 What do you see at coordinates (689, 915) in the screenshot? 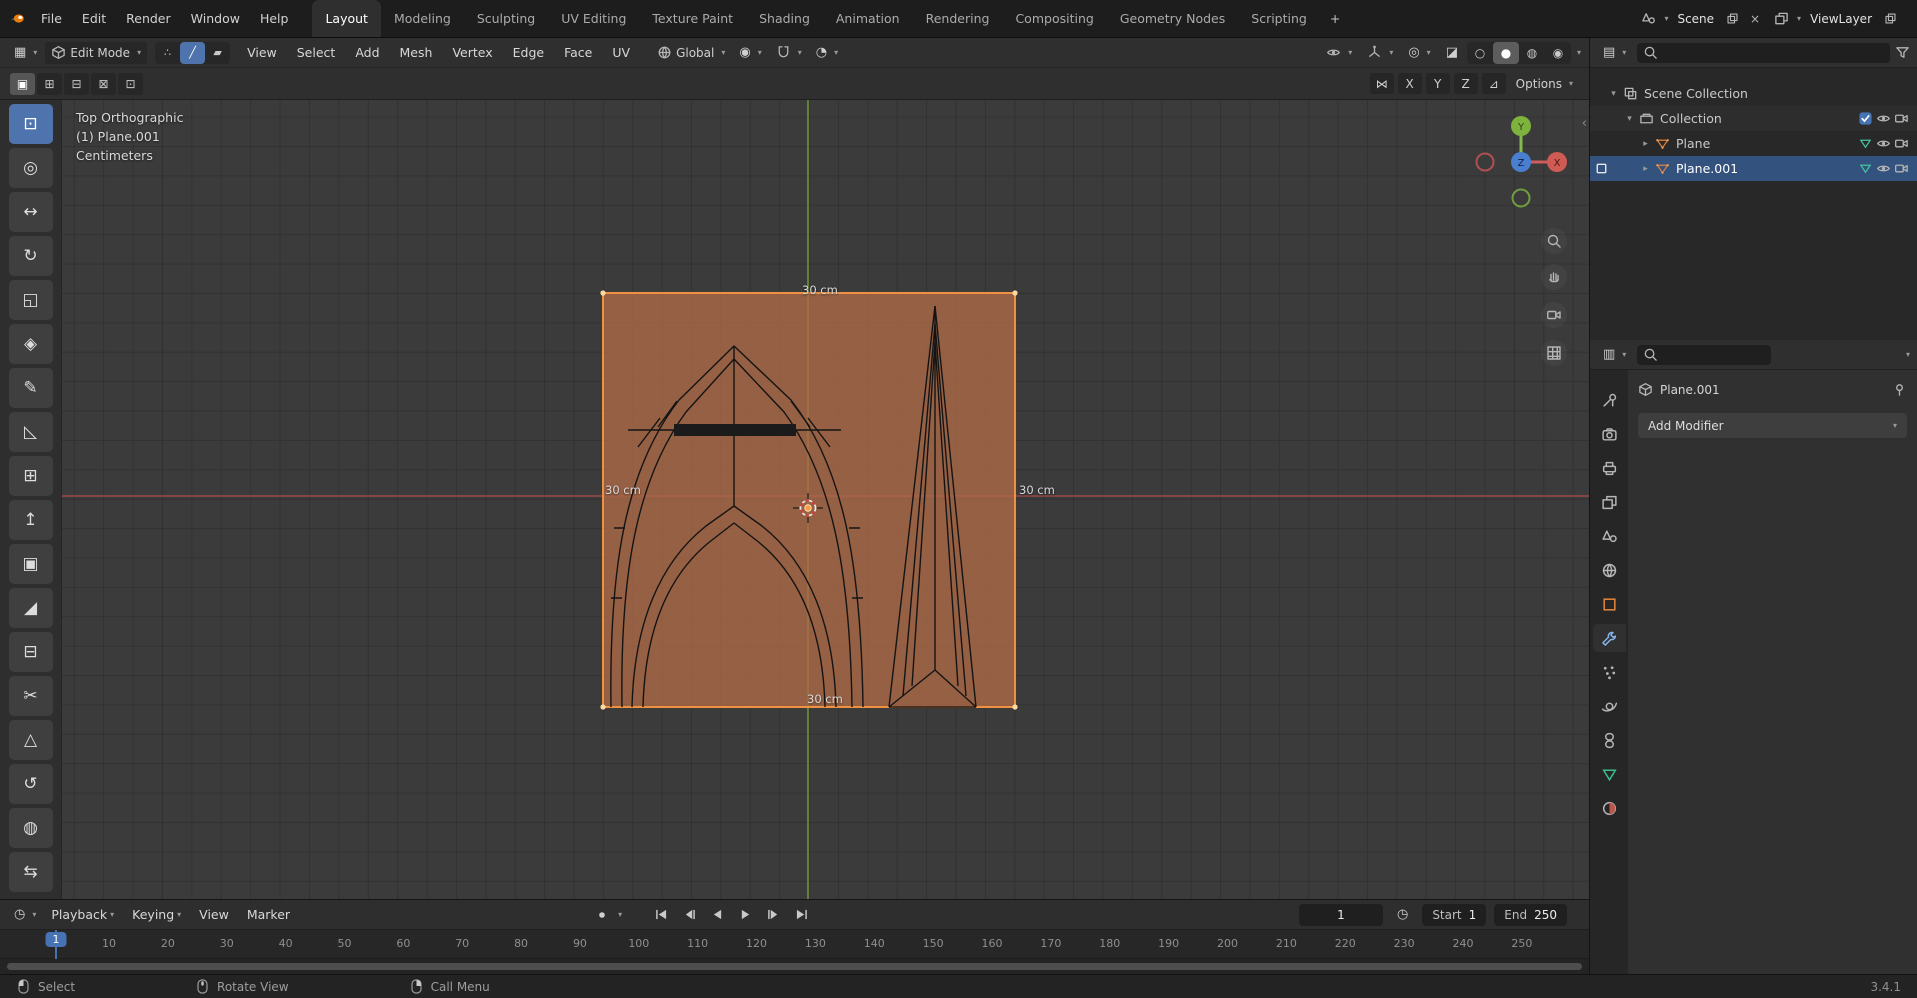
I see `prev-keyframe-button` at bounding box center [689, 915].